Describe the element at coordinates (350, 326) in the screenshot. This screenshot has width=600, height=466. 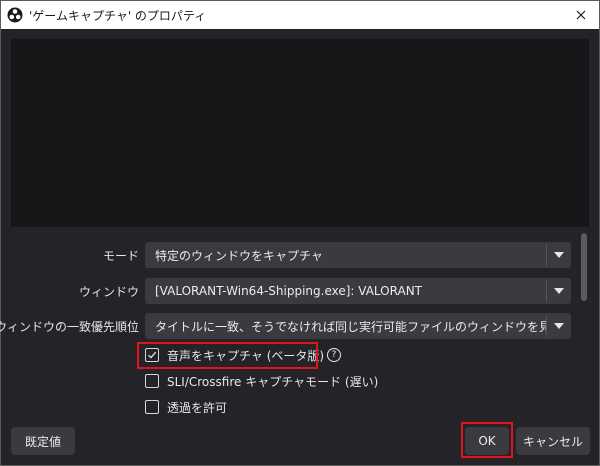
I see `priority-value: タイトルに一致、そうでなければ同じ実行可能ファイルのウィンドウを見つける` at that location.